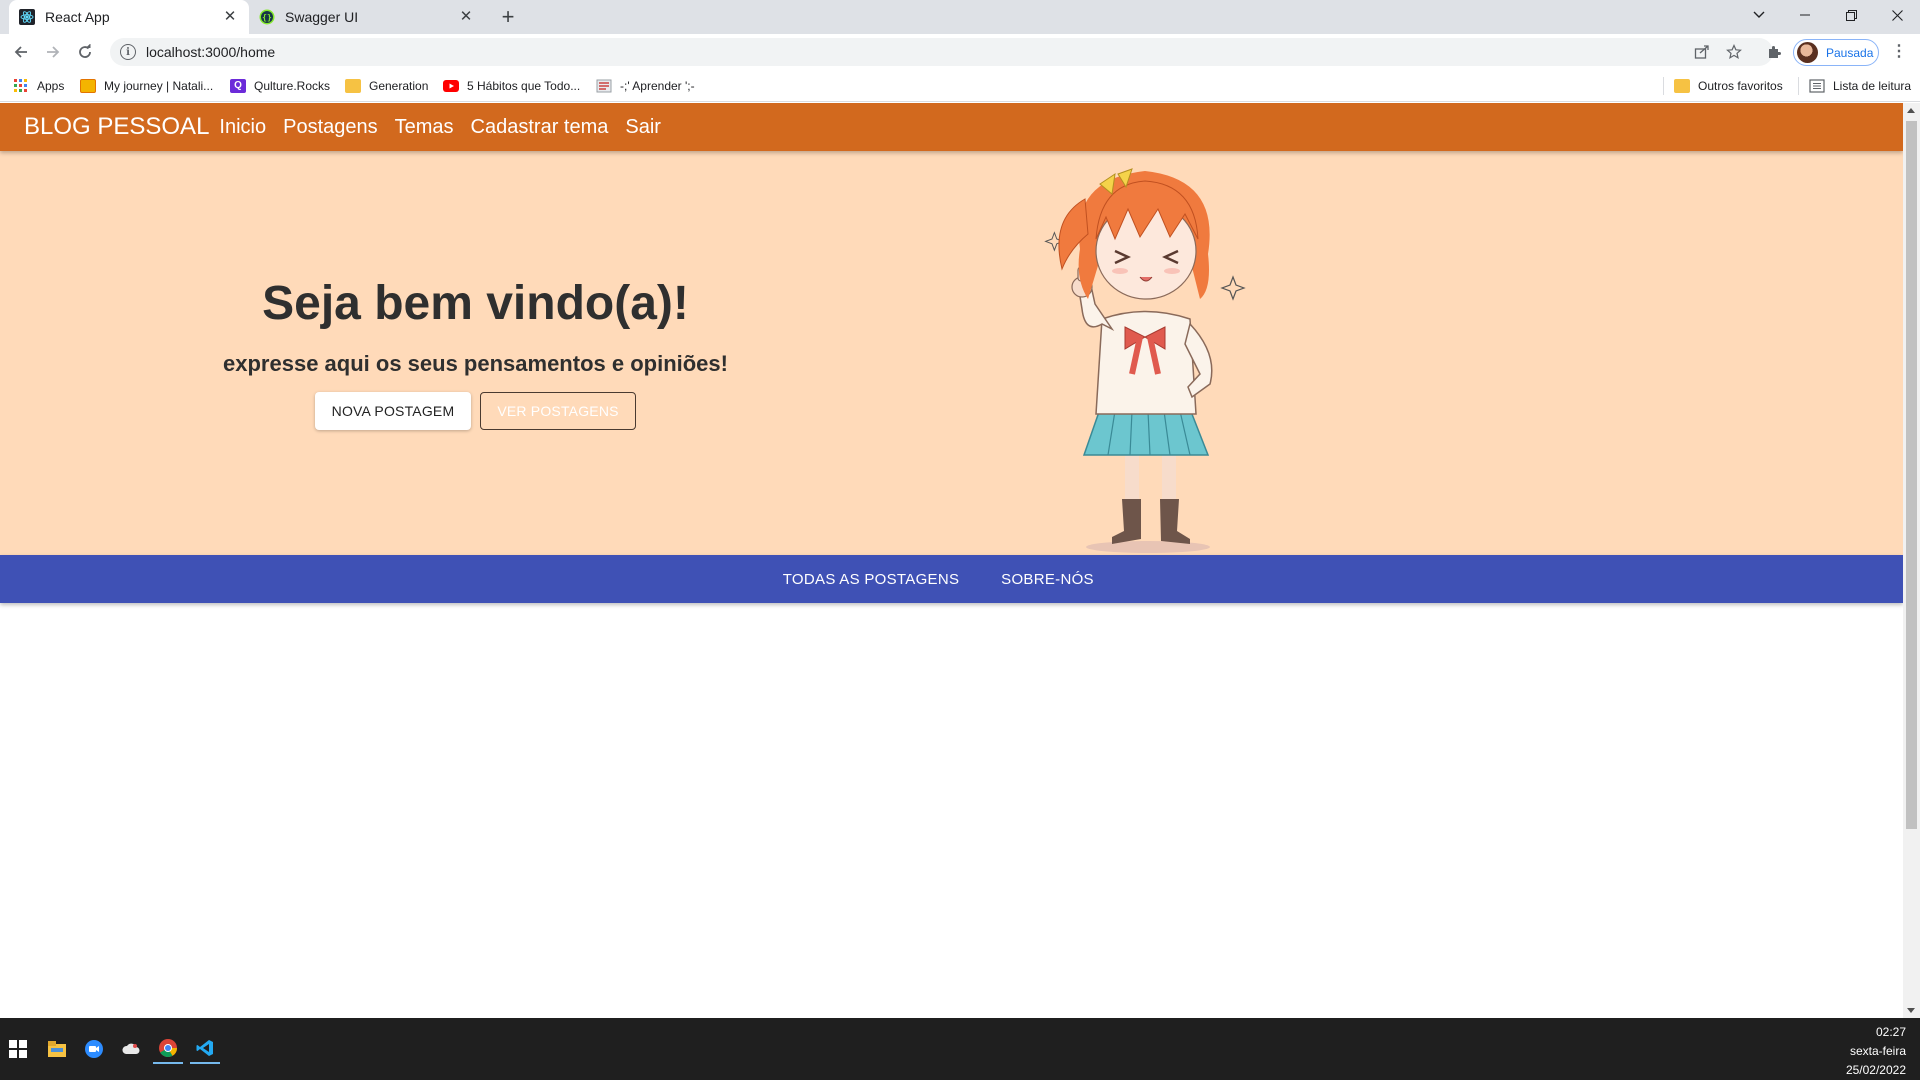 The image size is (1920, 1080). What do you see at coordinates (1807, 52) in the screenshot?
I see `avatar` at bounding box center [1807, 52].